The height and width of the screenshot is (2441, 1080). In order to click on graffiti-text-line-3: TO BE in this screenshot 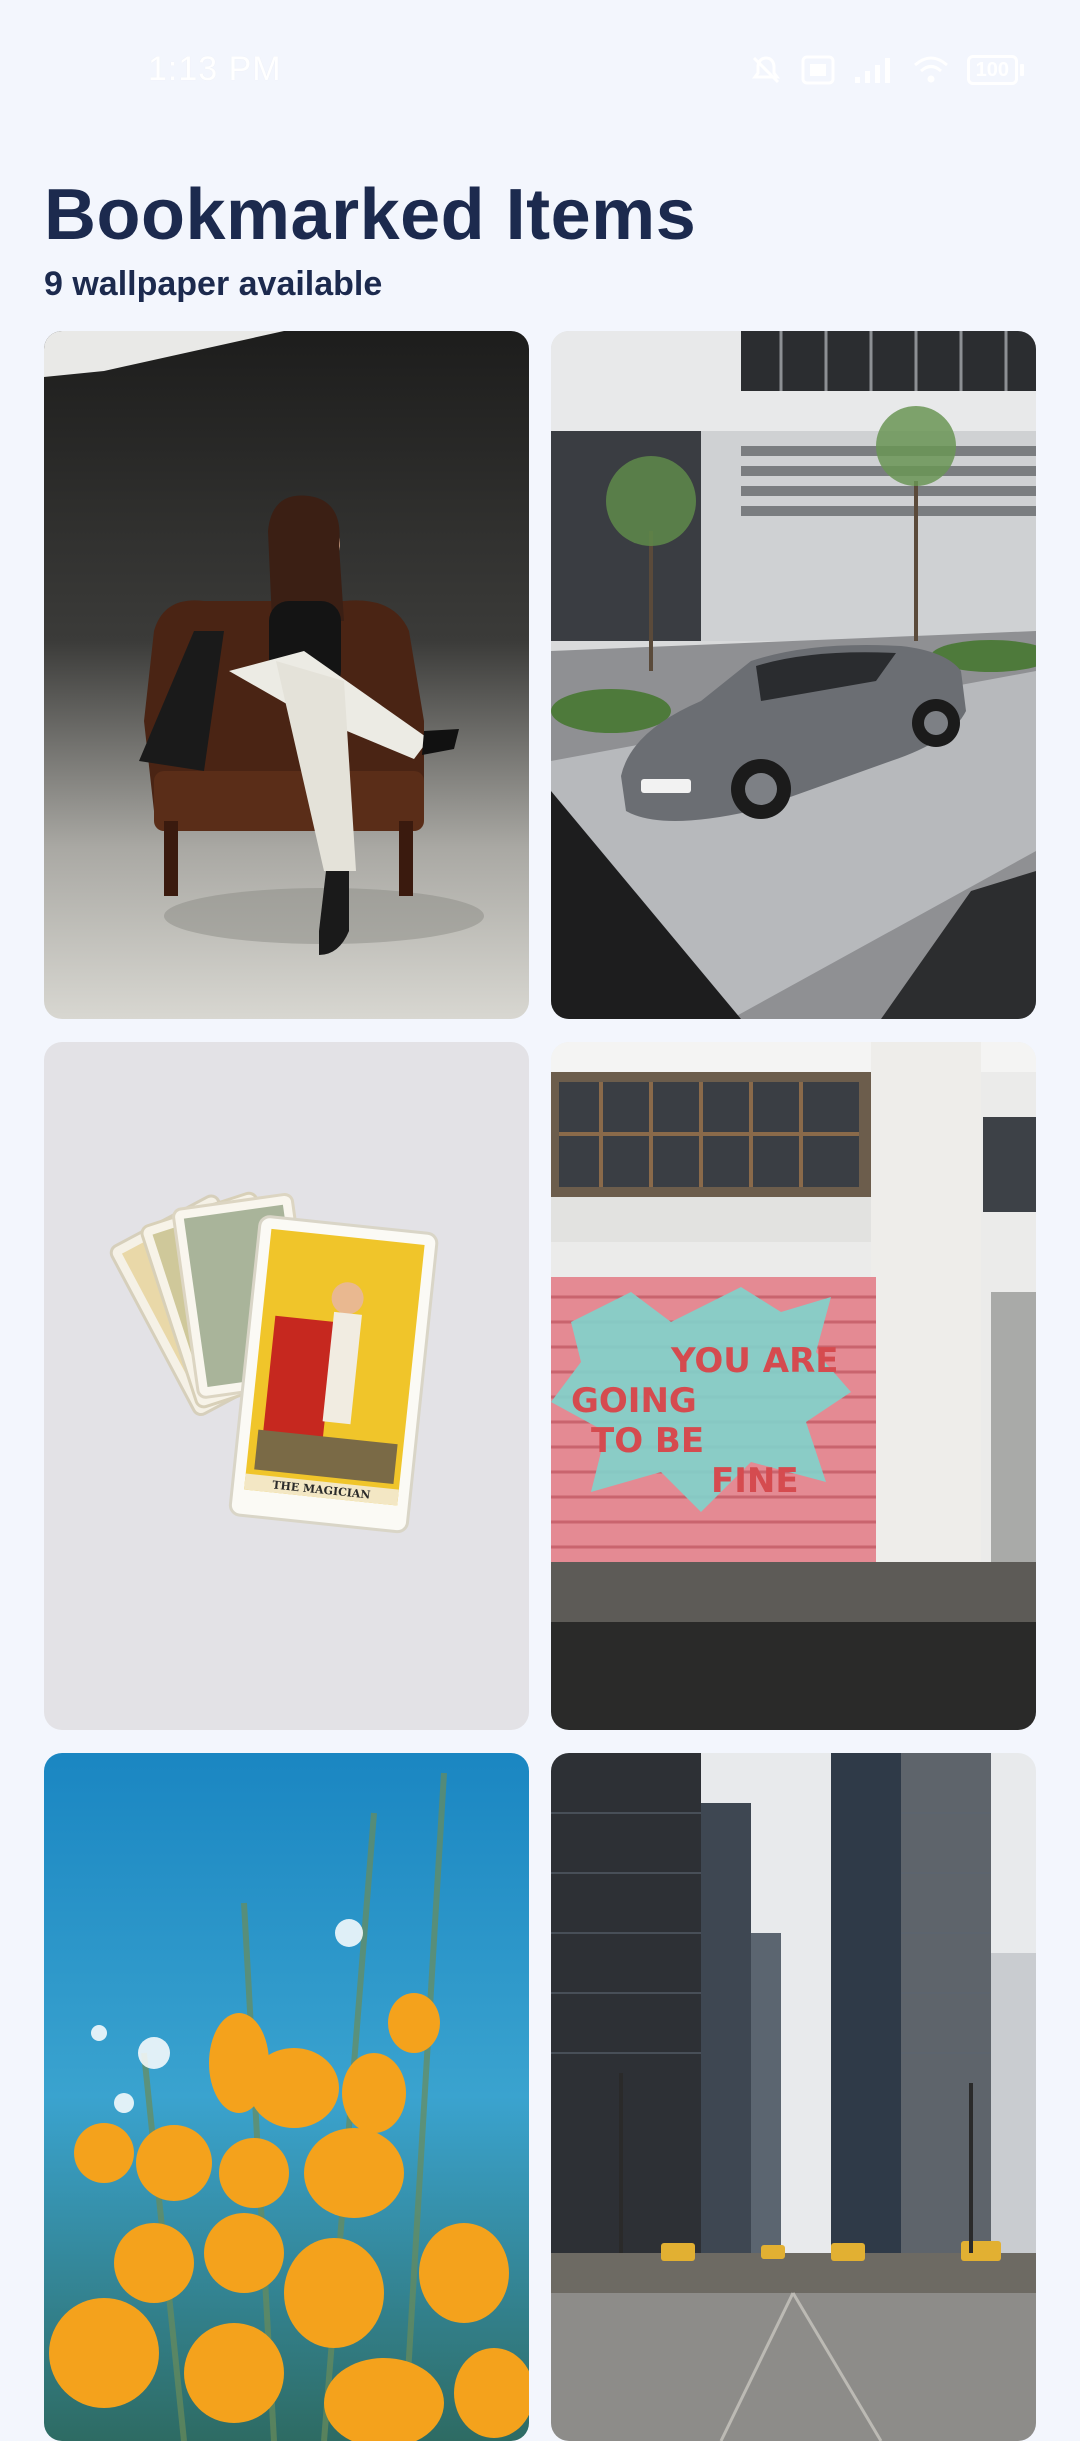, I will do `click(647, 1441)`.